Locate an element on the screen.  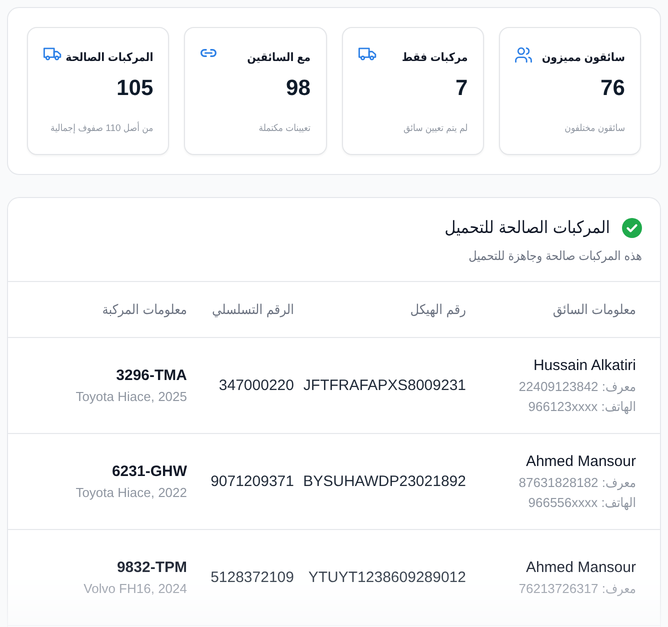
plate-number: 6231-GHW is located at coordinates (149, 472).